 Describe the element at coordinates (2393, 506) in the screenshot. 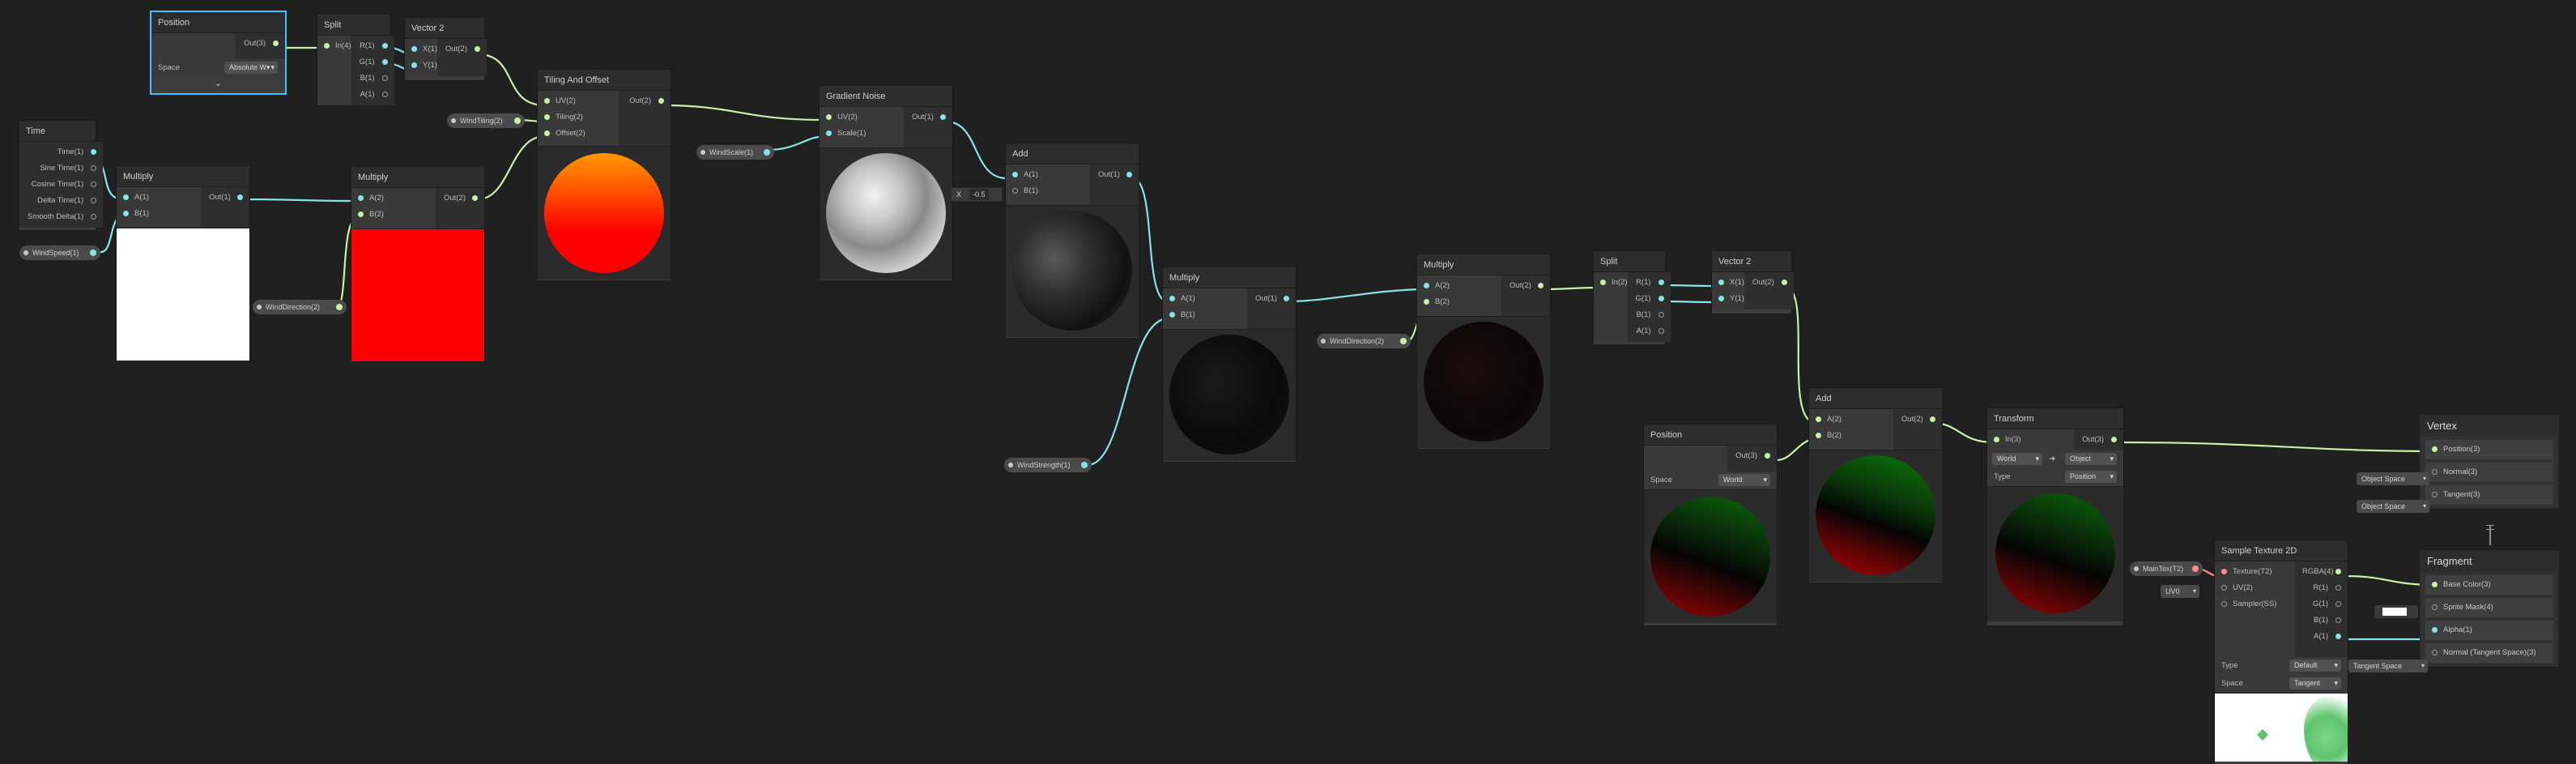

I see `tangent-space-dropdown: Object Space` at that location.